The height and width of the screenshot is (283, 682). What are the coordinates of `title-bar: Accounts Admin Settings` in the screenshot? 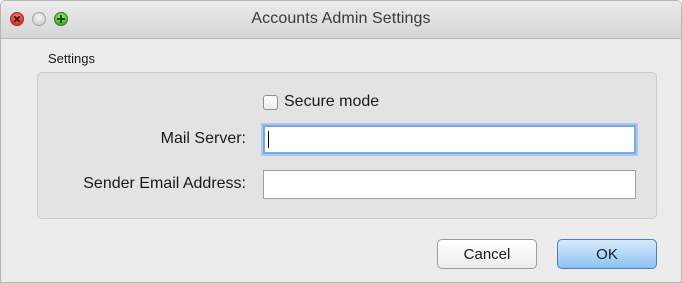 It's located at (341, 20).